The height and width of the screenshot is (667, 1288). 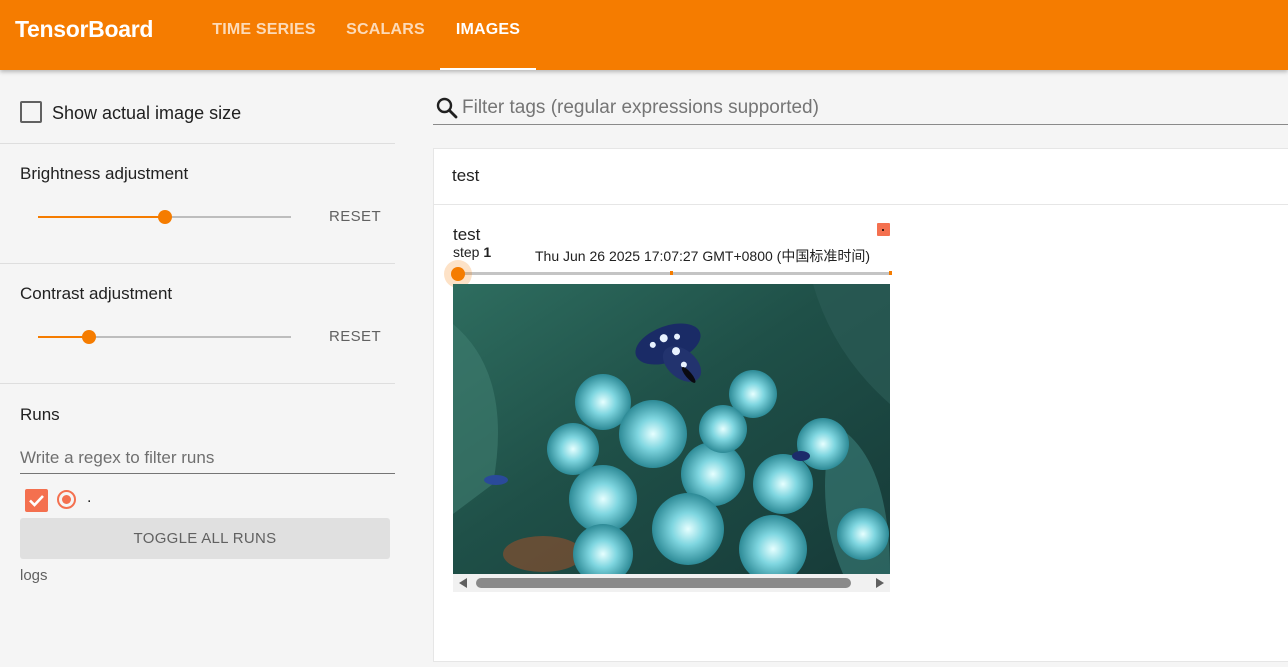 I want to click on run-checkbox, so click(x=36, y=500).